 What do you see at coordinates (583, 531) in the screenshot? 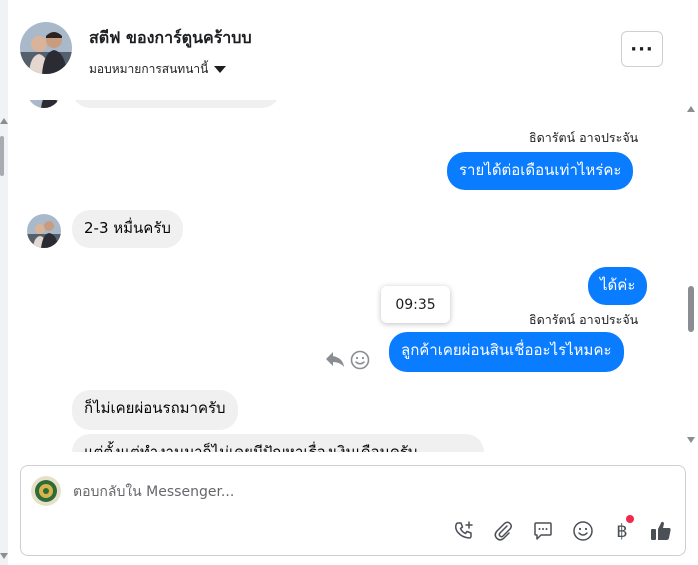
I see `emoji-icon` at bounding box center [583, 531].